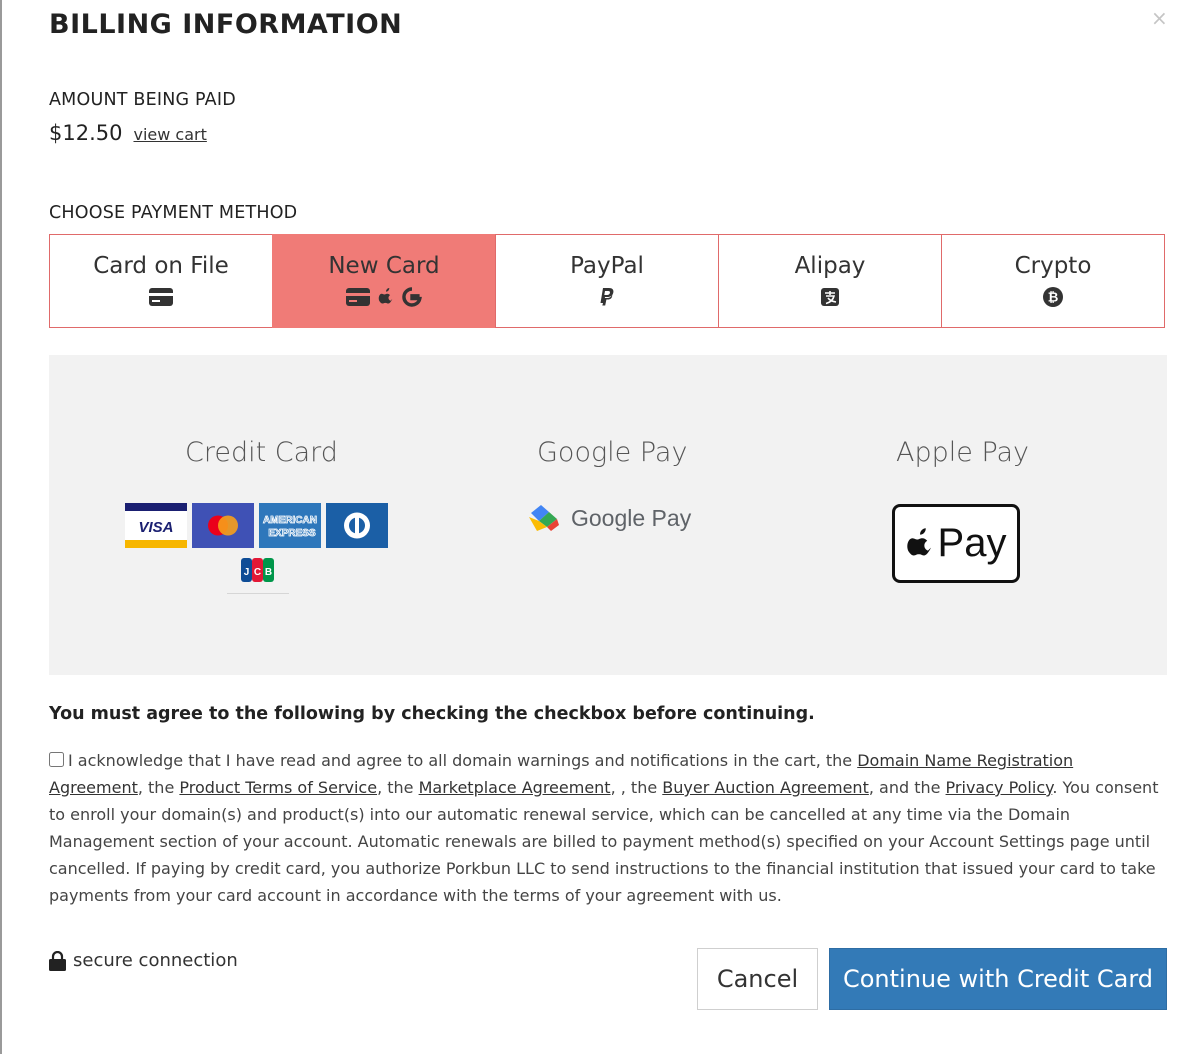 The width and height of the screenshot is (1192, 1054). Describe the element at coordinates (247, 572) in the screenshot. I see `svg-text: J` at that location.